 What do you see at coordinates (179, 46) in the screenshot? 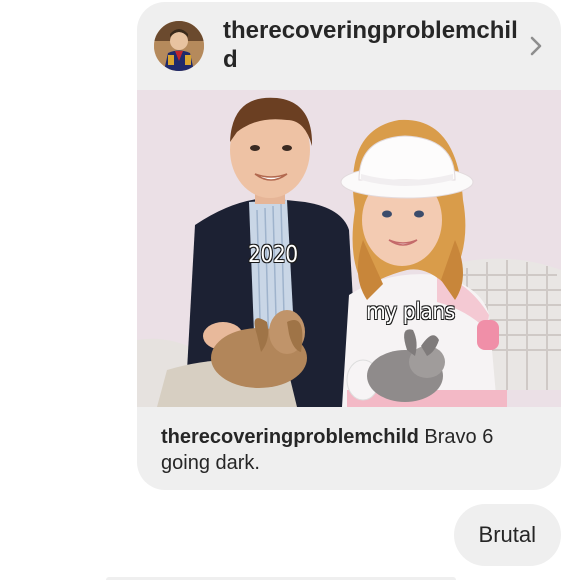
I see `profile-avatar` at bounding box center [179, 46].